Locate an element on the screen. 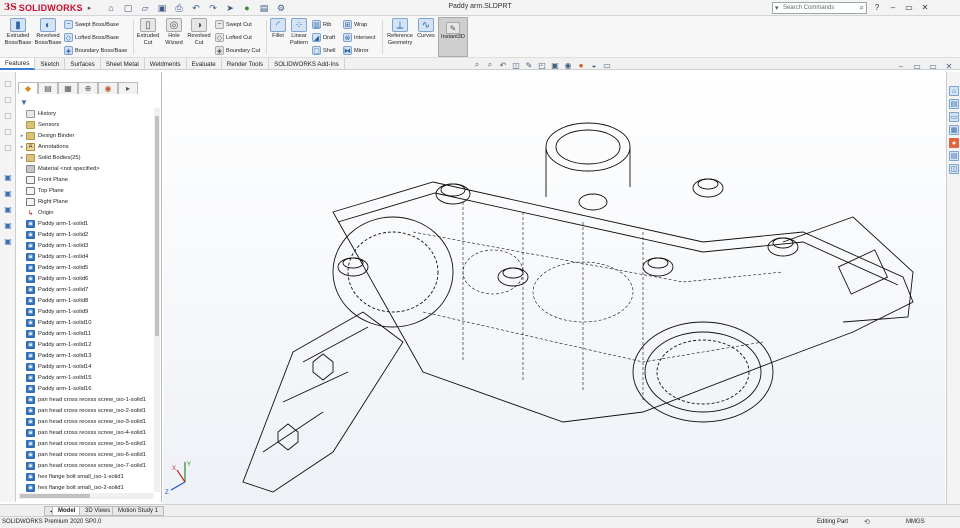 The height and width of the screenshot is (528, 960). home-icon: ⌂ is located at coordinates (111, 8).